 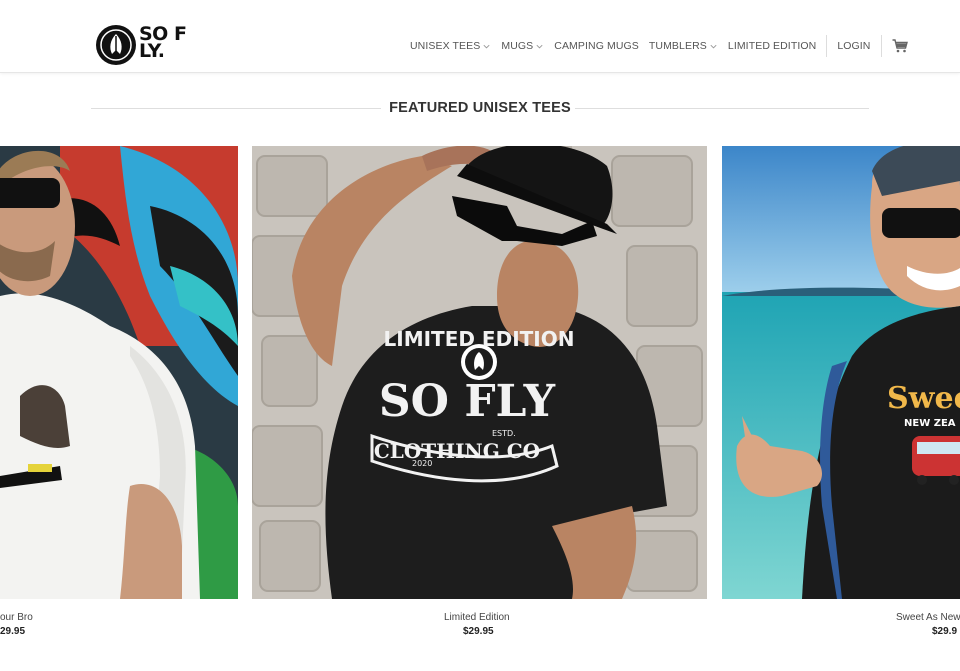 I want to click on nav-label: CAMPING MUGS, so click(x=596, y=46).